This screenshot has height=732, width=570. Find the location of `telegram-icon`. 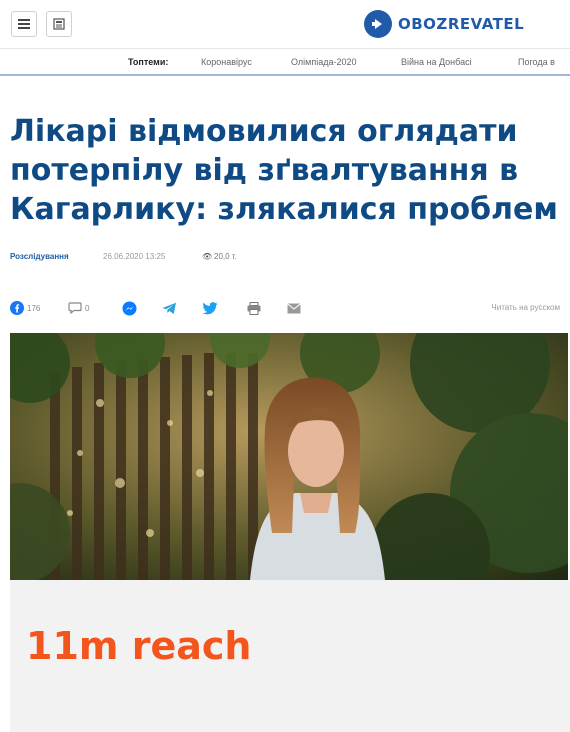

telegram-icon is located at coordinates (169, 308).